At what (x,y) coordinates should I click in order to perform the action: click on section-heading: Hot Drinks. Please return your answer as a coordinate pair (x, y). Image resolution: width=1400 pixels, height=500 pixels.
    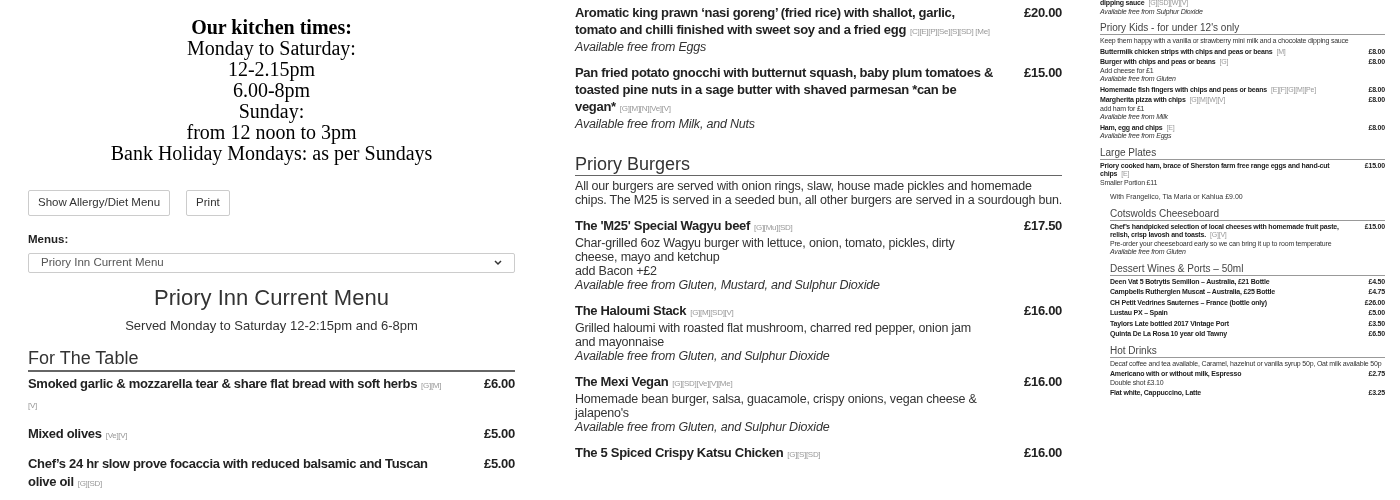
    Looking at the image, I should click on (1247, 351).